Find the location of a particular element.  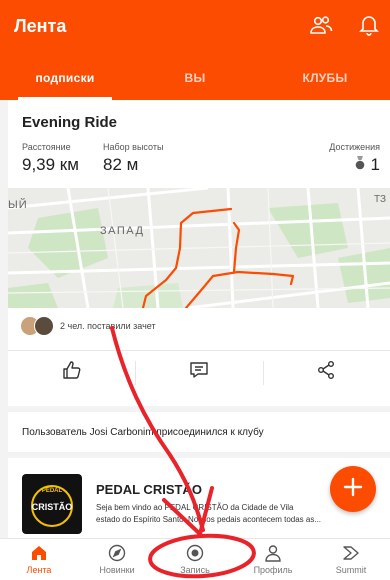

thumbs-up-icon is located at coordinates (72, 372).